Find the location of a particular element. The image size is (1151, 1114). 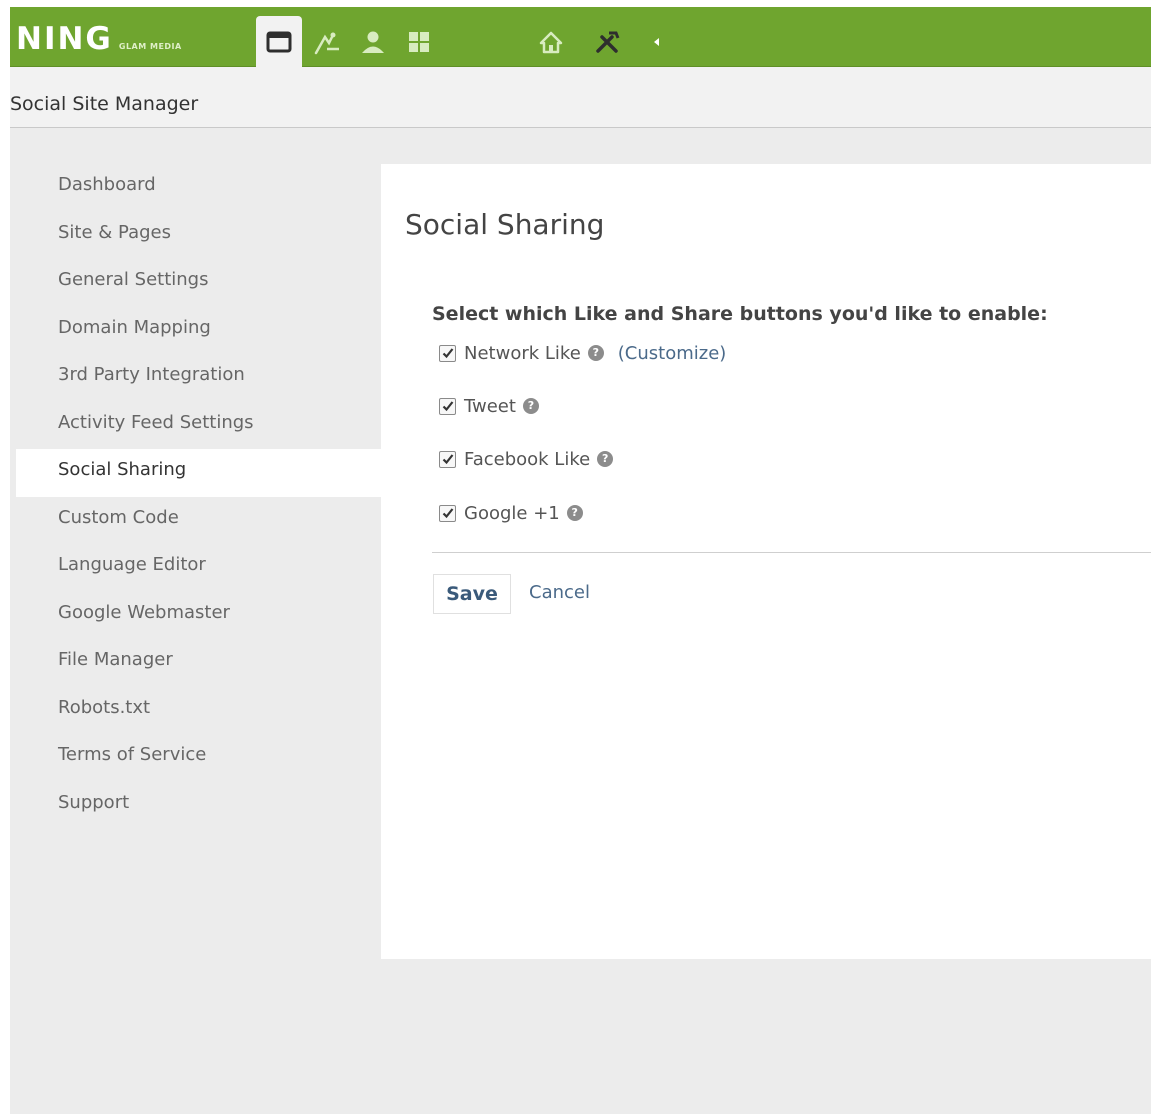

ning-logo: NING GLAM MEDIA is located at coordinates (99, 39).